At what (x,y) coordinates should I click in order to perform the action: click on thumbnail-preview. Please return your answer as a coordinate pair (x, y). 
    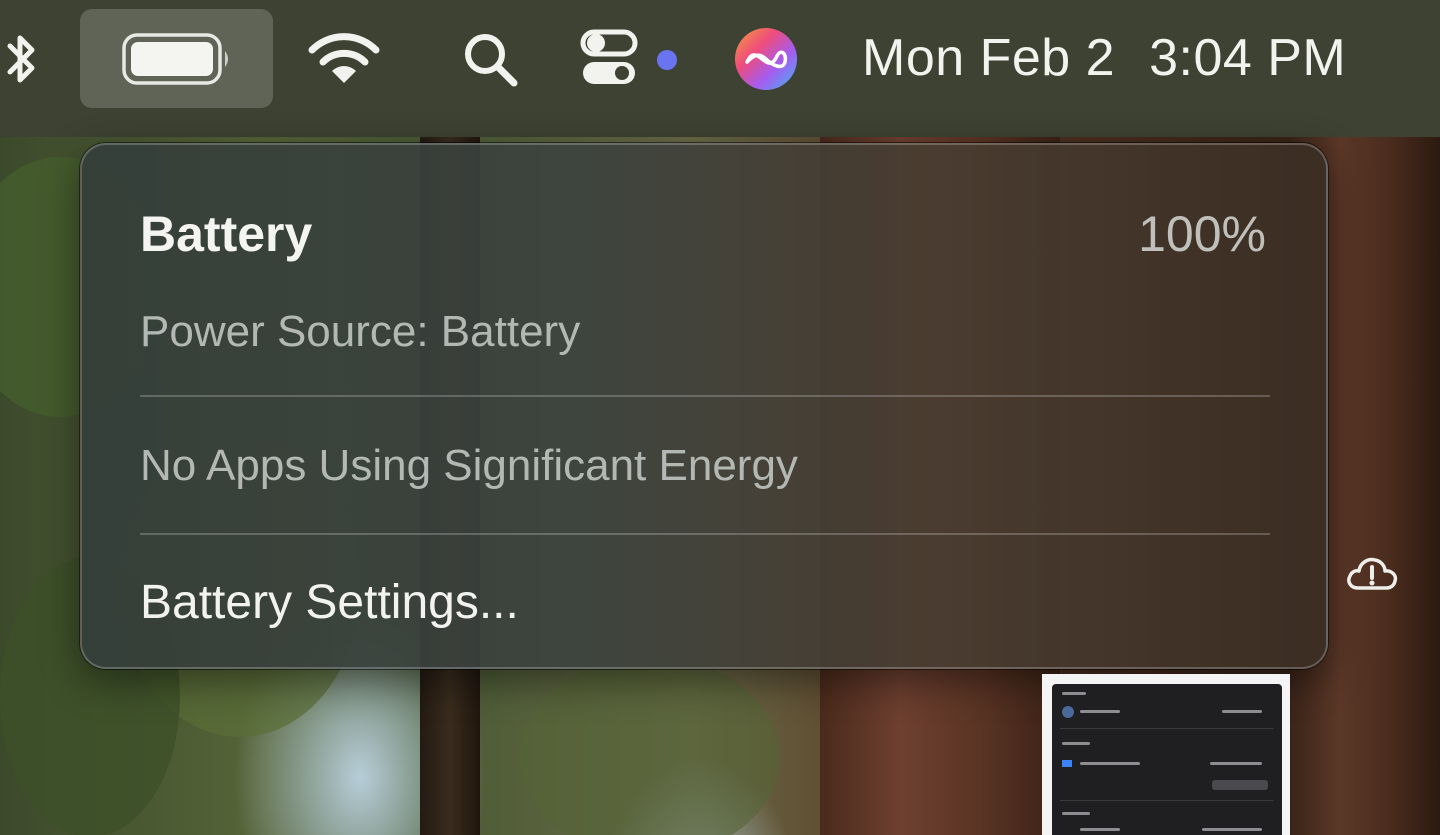
    Looking at the image, I should click on (1167, 759).